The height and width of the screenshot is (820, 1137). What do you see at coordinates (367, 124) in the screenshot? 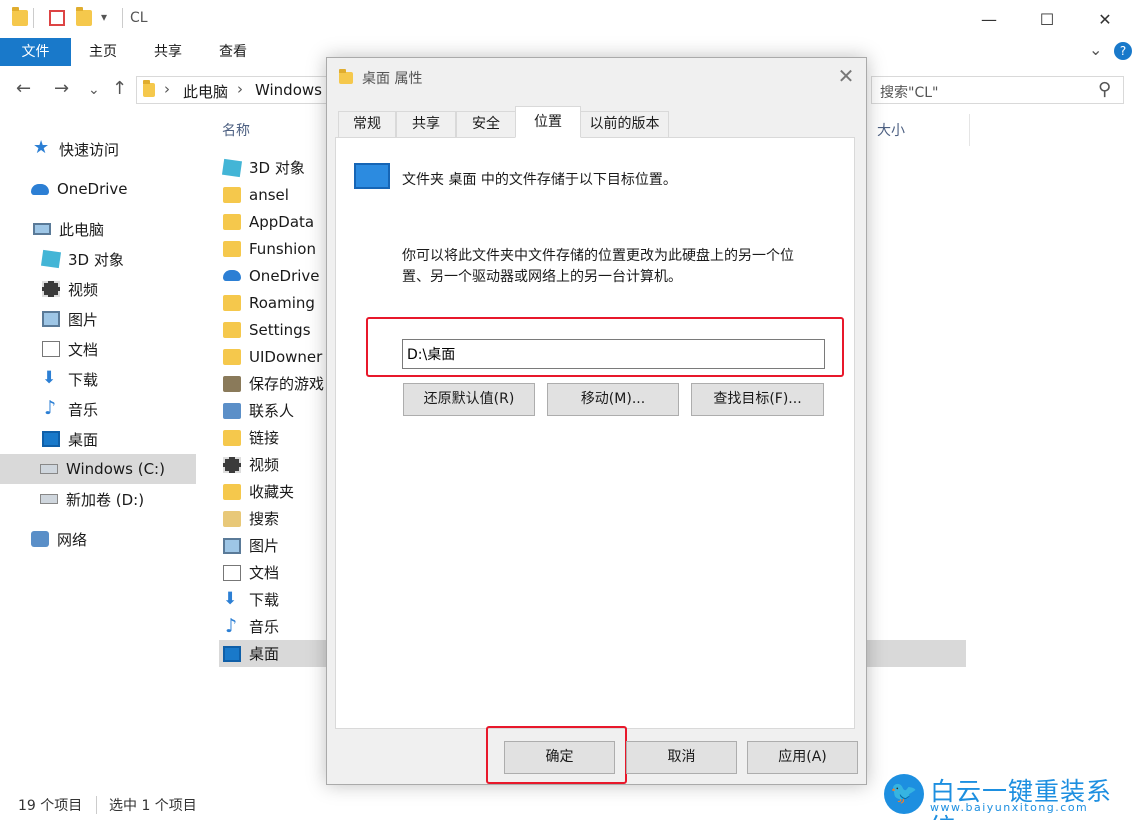
I see `tab-general: 常规` at bounding box center [367, 124].